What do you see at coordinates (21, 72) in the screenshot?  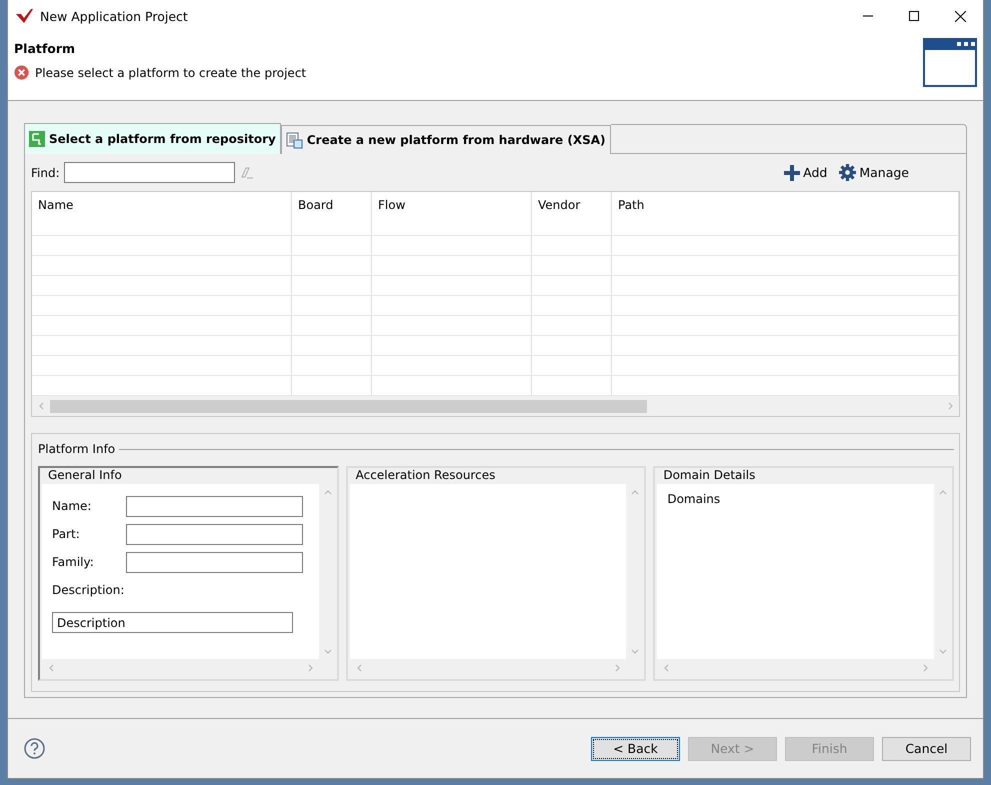 I see `error-icon` at bounding box center [21, 72].